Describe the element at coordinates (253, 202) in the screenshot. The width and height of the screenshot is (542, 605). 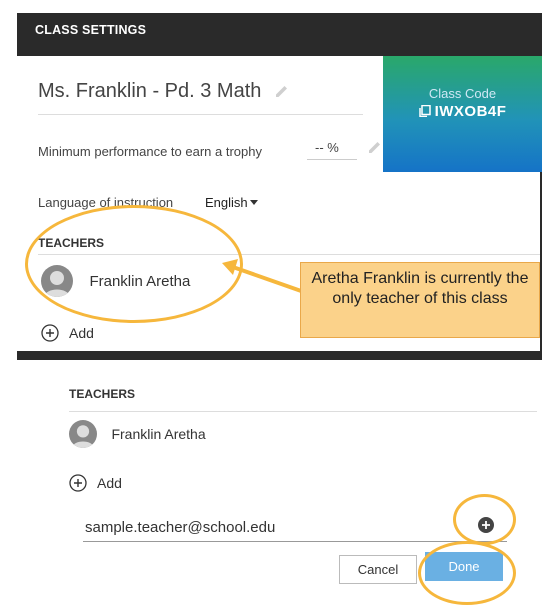
I see `caret-down-icon` at that location.